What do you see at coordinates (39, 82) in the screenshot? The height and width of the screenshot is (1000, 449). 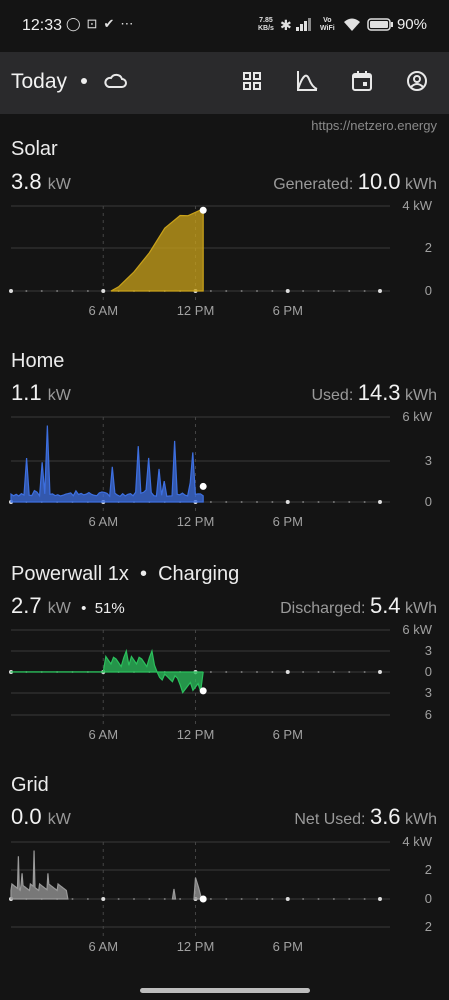 I see `period-title: Today` at bounding box center [39, 82].